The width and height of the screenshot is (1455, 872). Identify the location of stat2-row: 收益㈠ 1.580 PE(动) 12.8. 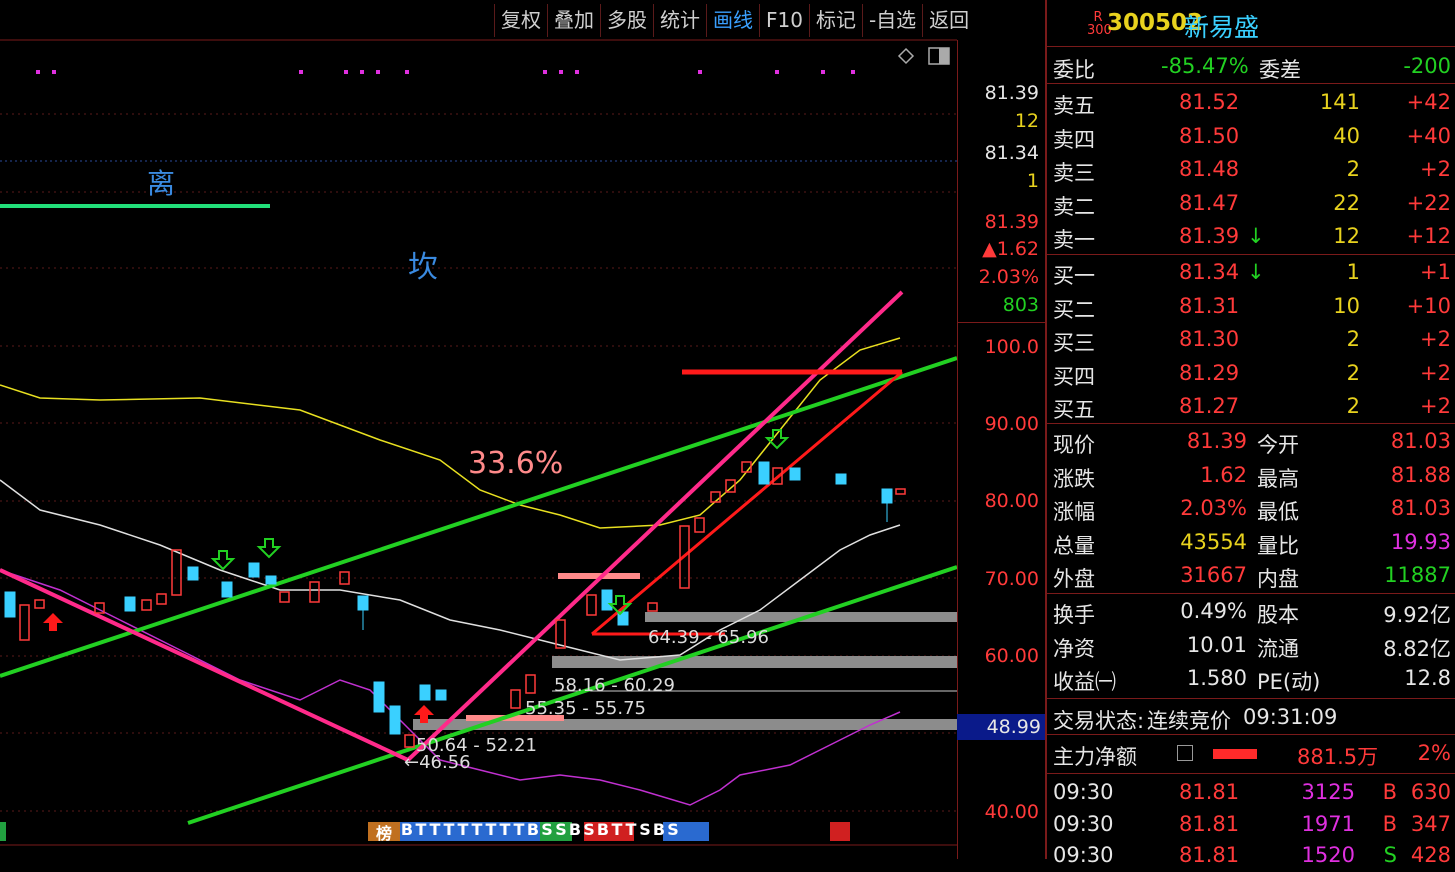
(1253, 678).